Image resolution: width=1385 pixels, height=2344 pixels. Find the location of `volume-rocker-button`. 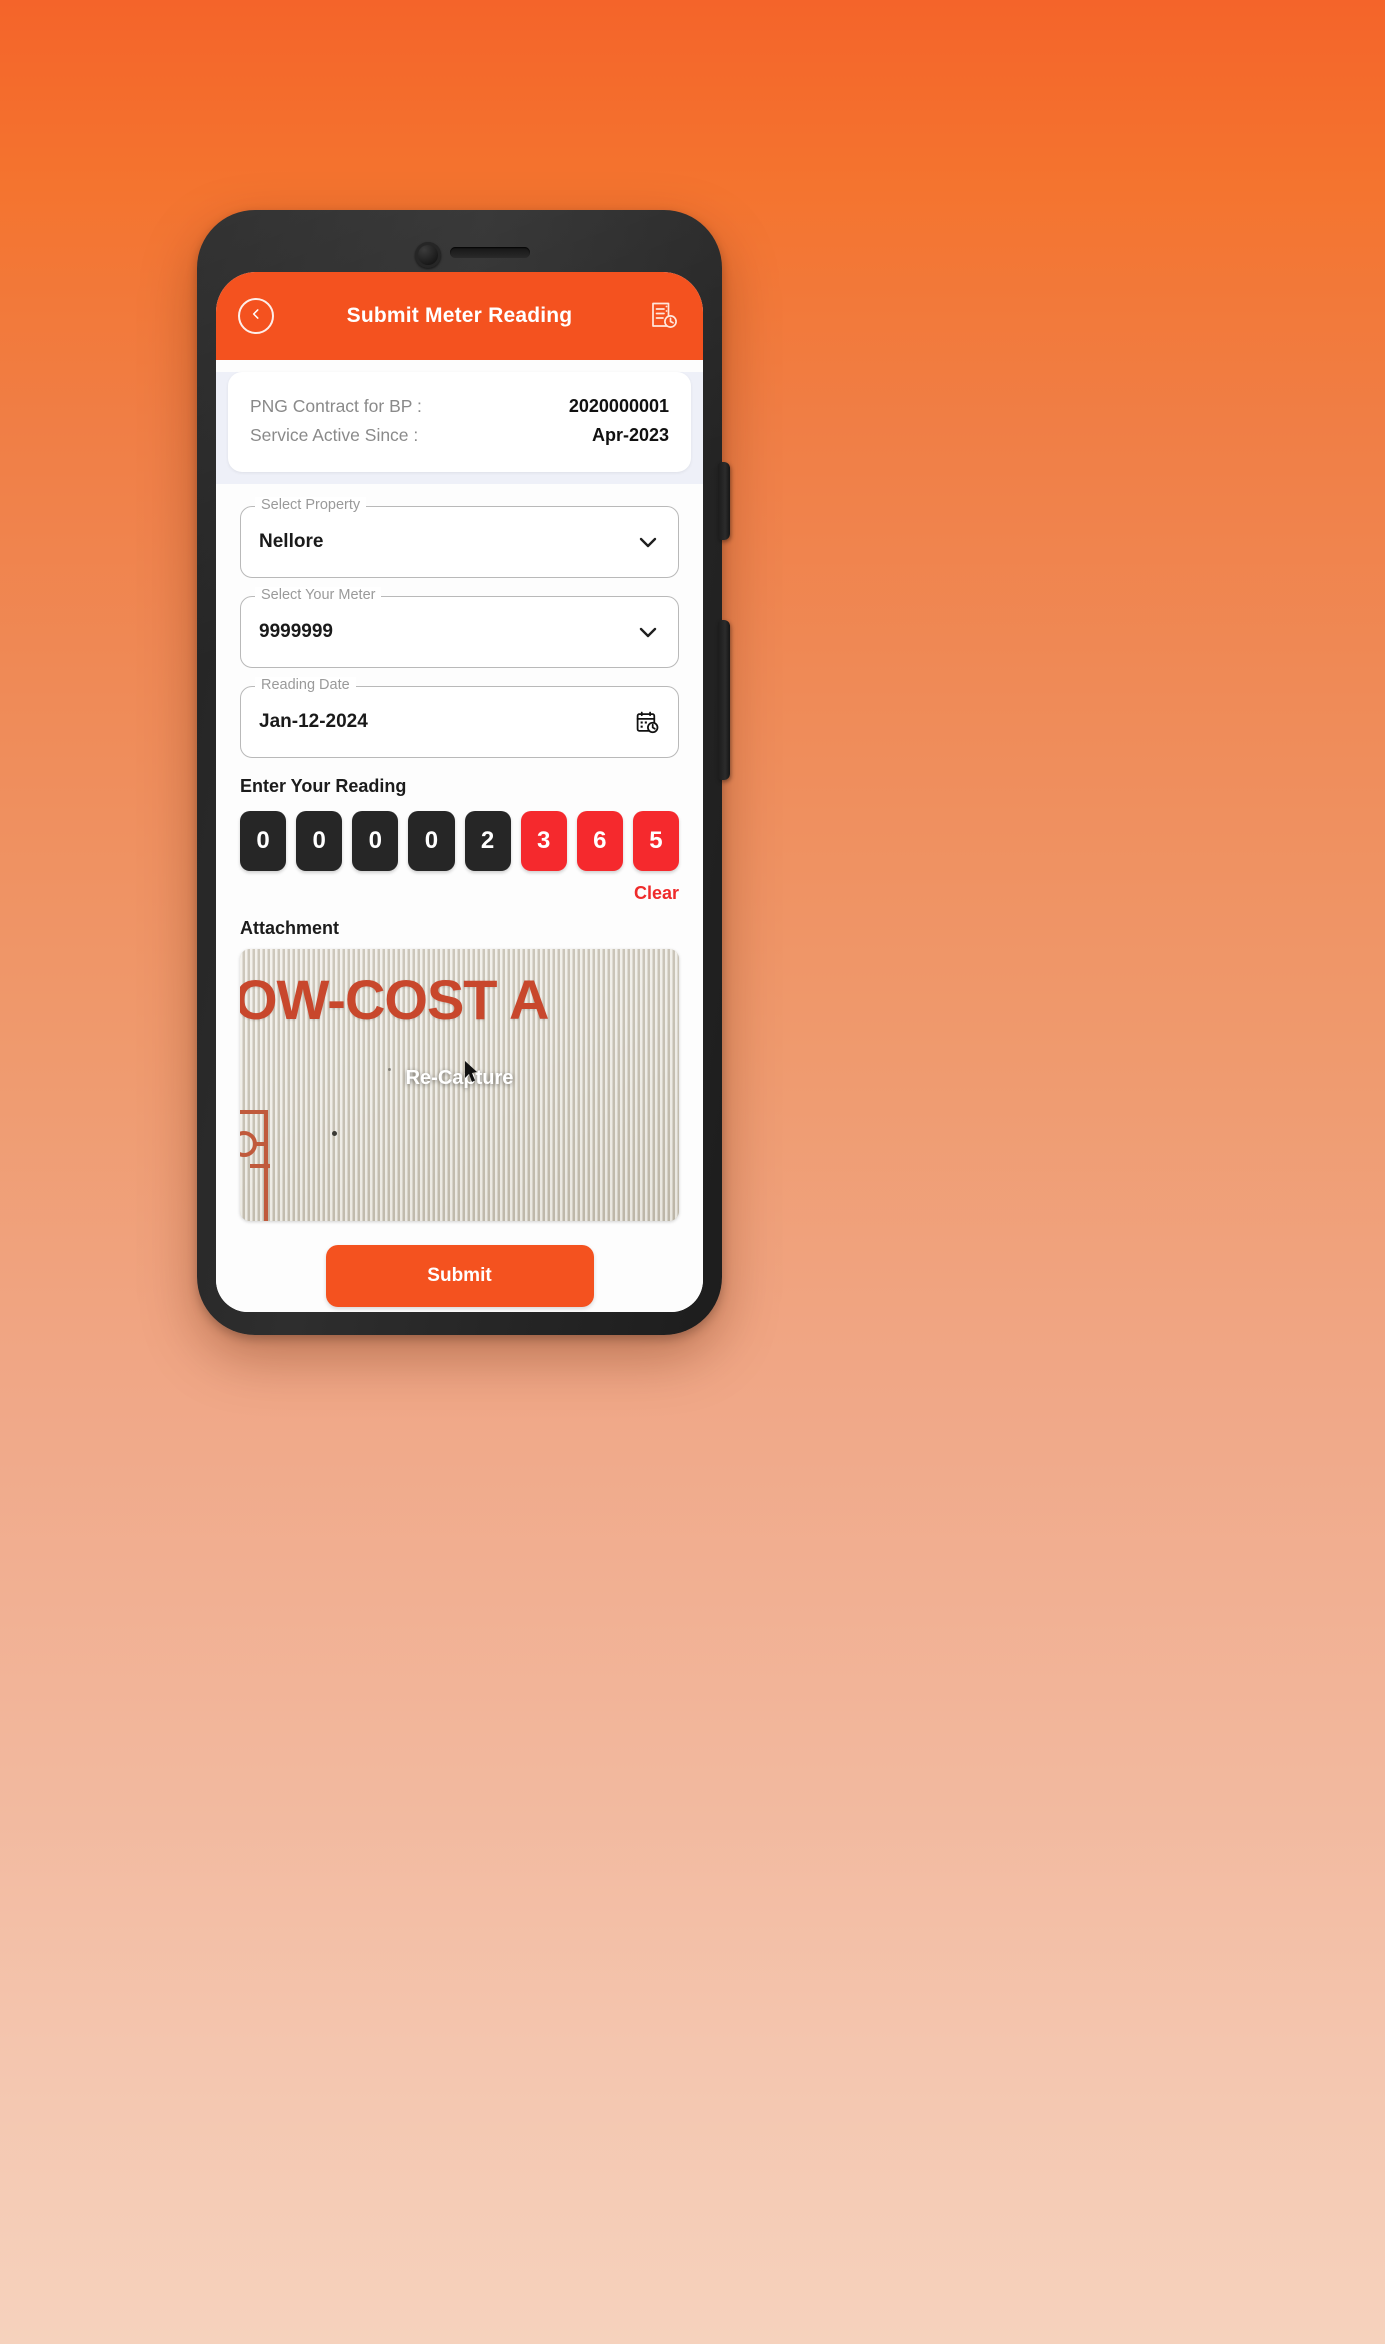

volume-rocker-button is located at coordinates (724, 700).